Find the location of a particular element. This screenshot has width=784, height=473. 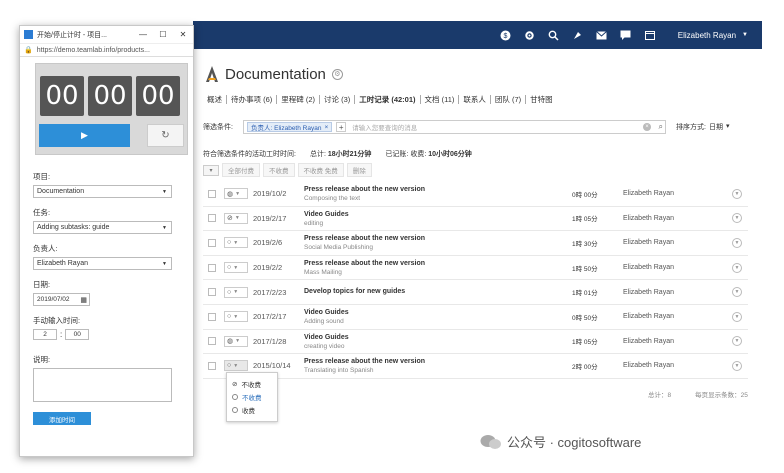

entry-task: Video Guides Adding sound is located at coordinates (326, 317).